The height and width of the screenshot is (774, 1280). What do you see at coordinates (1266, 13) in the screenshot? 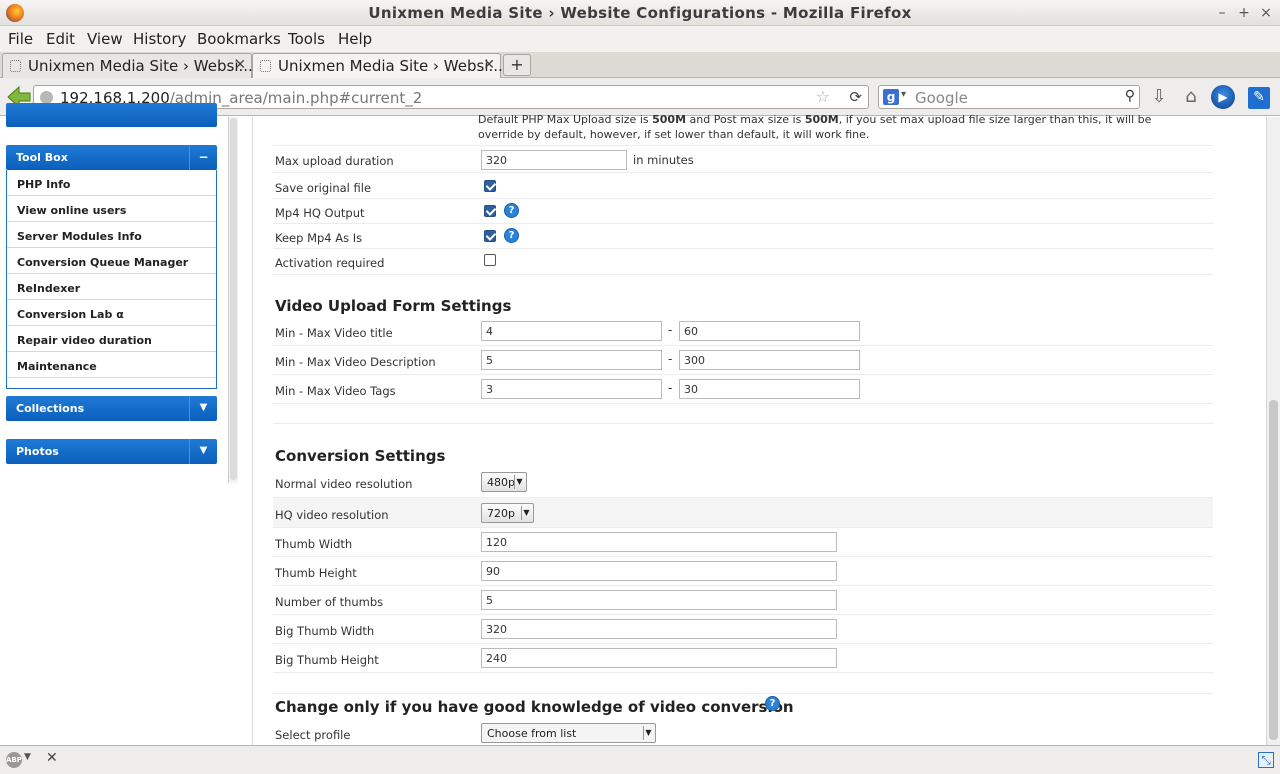
I see `close-window-button: ×` at bounding box center [1266, 13].